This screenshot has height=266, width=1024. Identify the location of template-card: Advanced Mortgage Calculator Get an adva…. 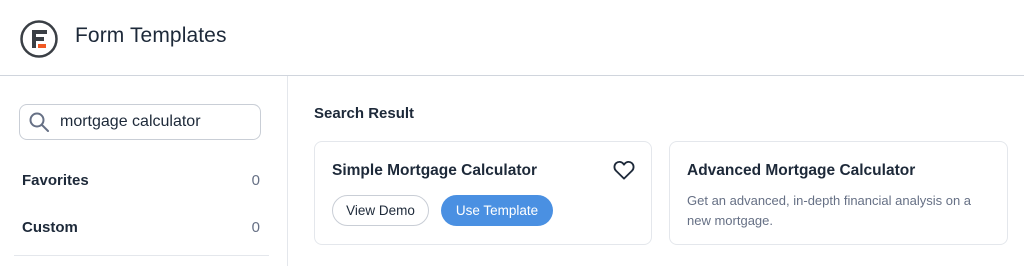
(838, 193).